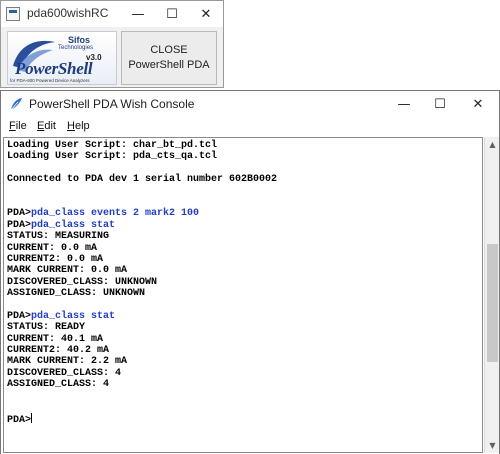 Image resolution: width=500 pixels, height=454 pixels. Describe the element at coordinates (112, 145) in the screenshot. I see `console-output-text: Loading User Script: char_bt_pd.tcl` at that location.